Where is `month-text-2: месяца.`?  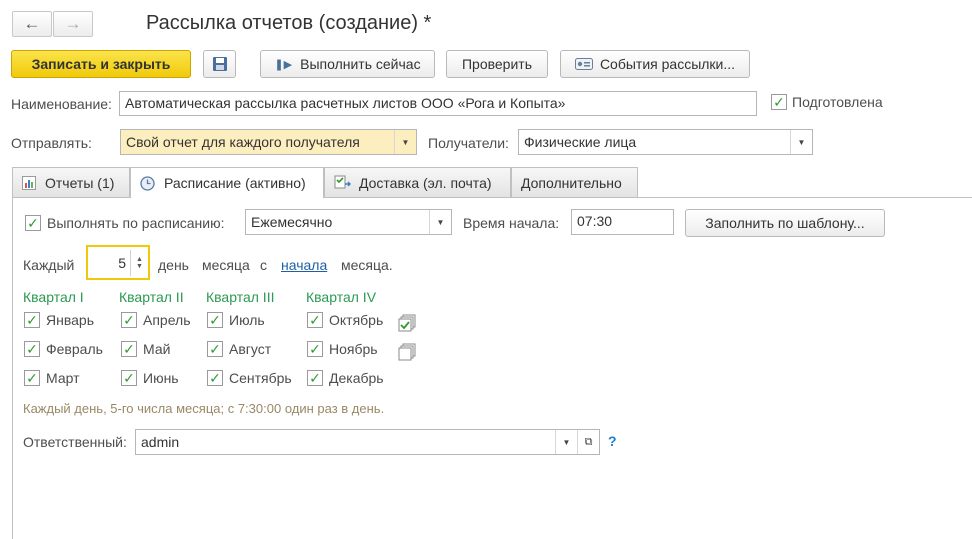 month-text-2: месяца. is located at coordinates (367, 265).